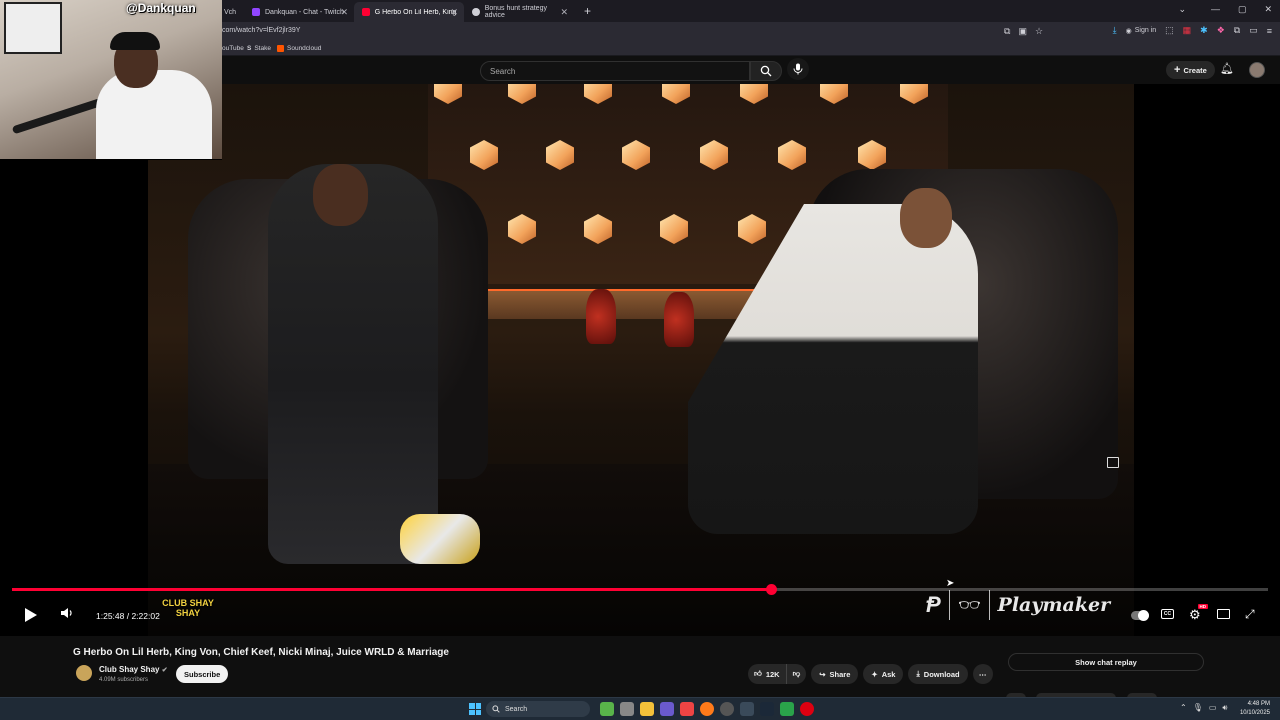 The width and height of the screenshot is (1280, 720). I want to click on stake-icon: S, so click(249, 48).